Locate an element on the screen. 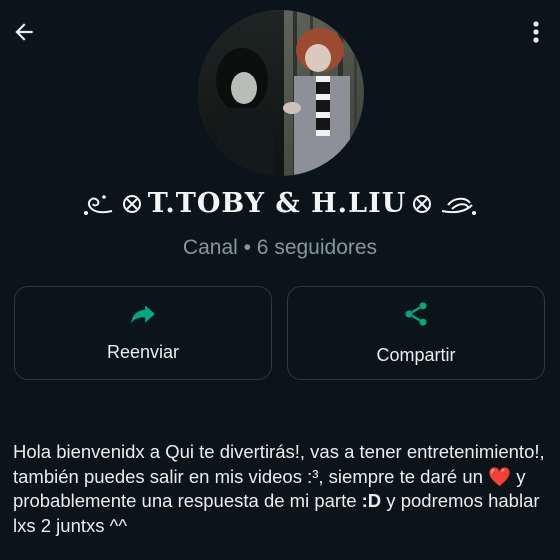 This screenshot has height=560, width=560. channel-avatar is located at coordinates (281, 93).